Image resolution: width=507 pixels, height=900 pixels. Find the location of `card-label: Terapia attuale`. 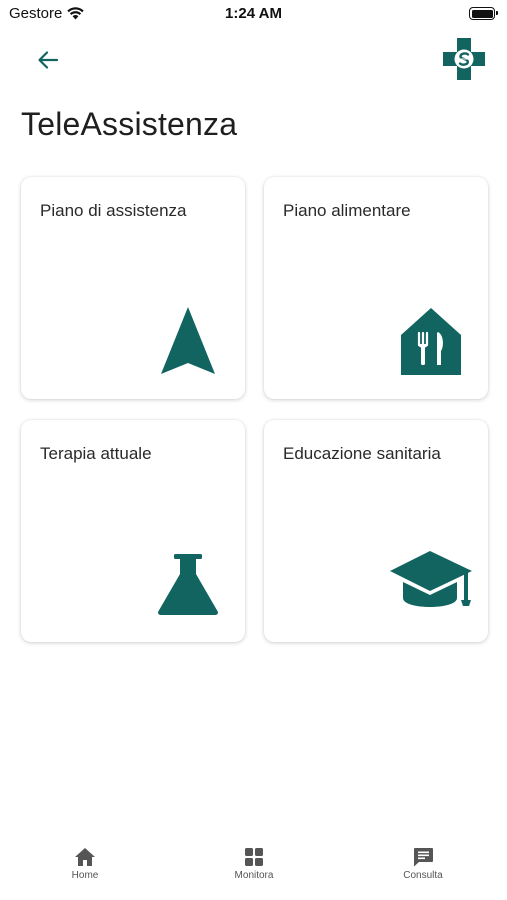

card-label: Terapia attuale is located at coordinates (96, 453).